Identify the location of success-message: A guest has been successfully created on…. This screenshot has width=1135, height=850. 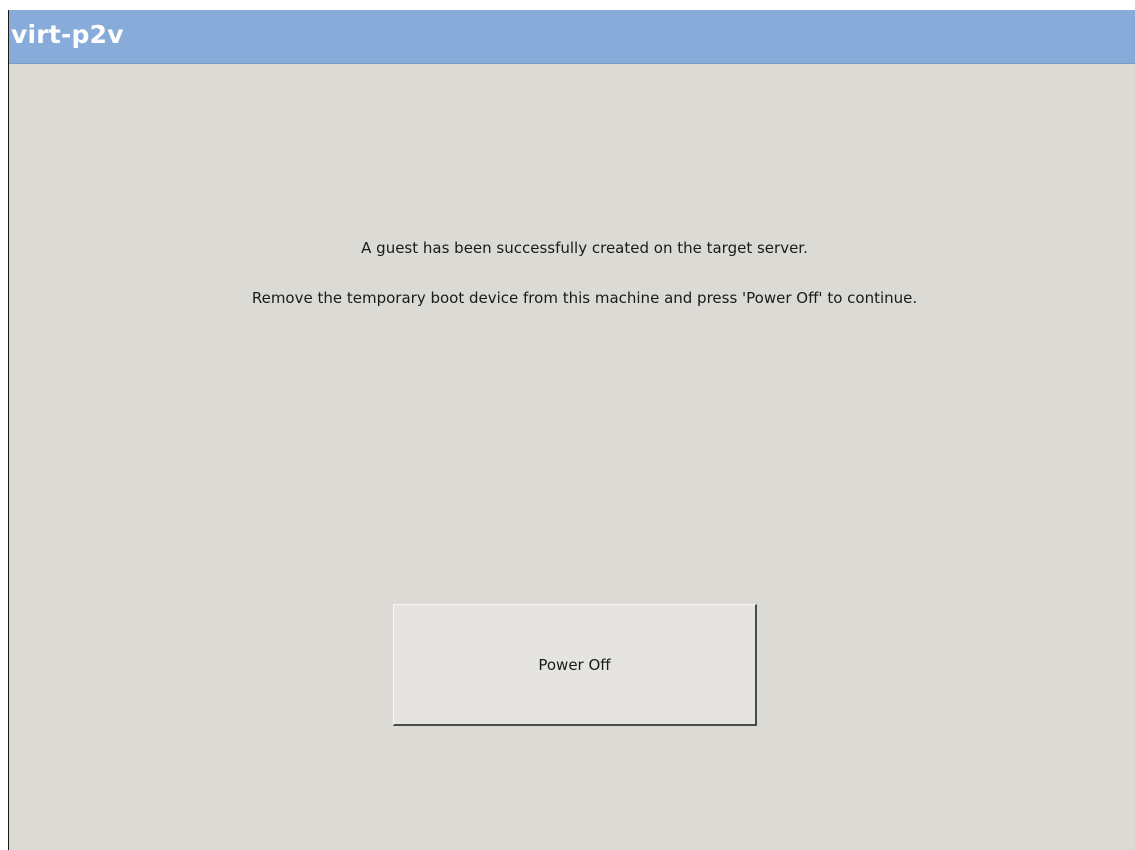
(584, 248).